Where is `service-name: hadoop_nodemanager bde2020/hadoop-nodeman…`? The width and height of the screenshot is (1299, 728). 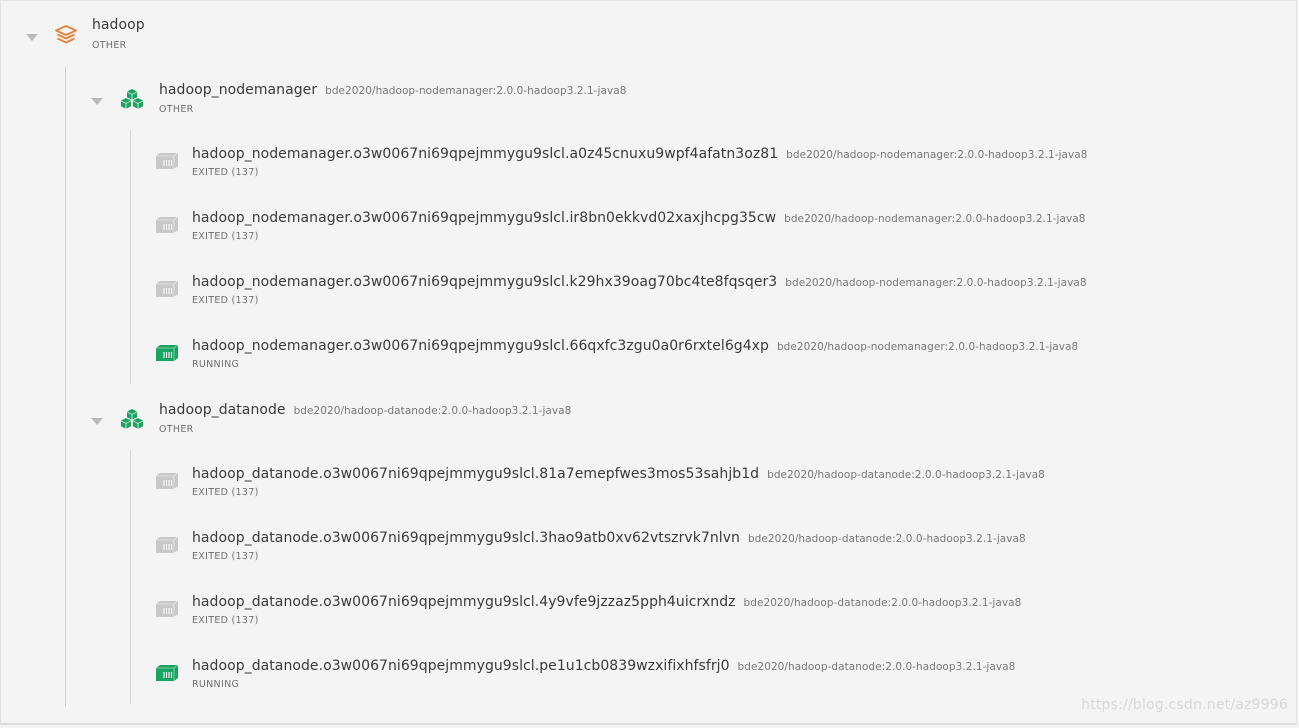
service-name: hadoop_nodemanager bde2020/hadoop-nodeman… is located at coordinates (392, 90).